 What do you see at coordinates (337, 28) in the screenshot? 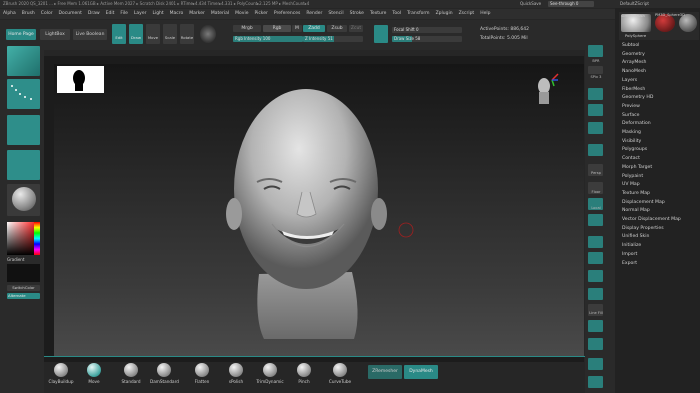
I see `zsub-button: Zsub` at bounding box center [337, 28].